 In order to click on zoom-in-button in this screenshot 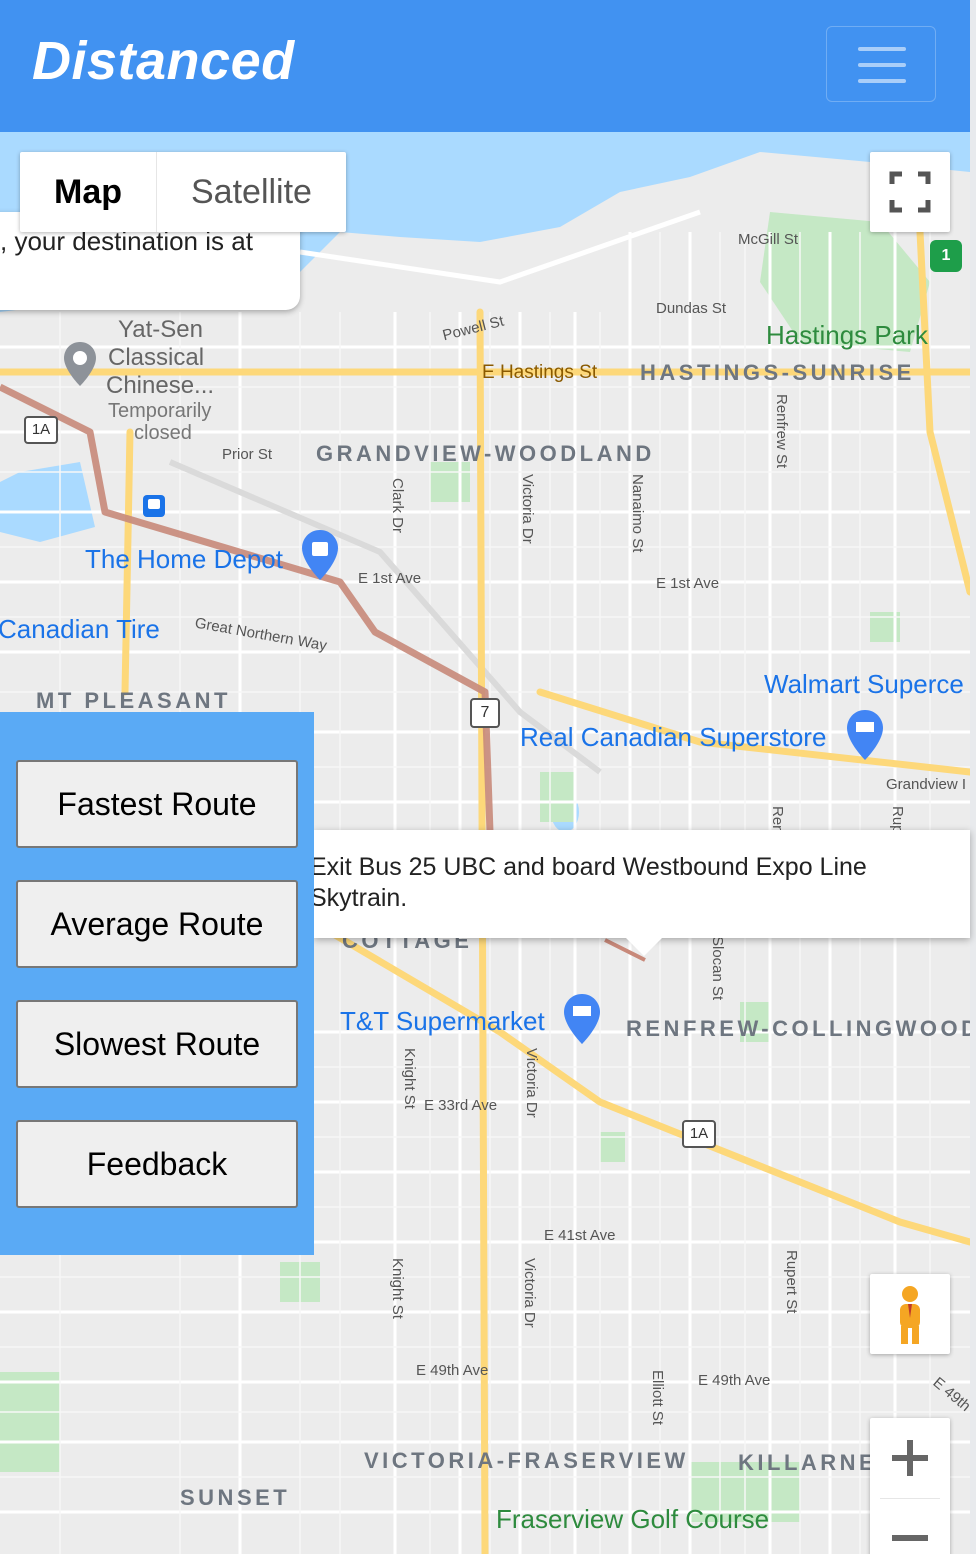, I will do `click(910, 1458)`.